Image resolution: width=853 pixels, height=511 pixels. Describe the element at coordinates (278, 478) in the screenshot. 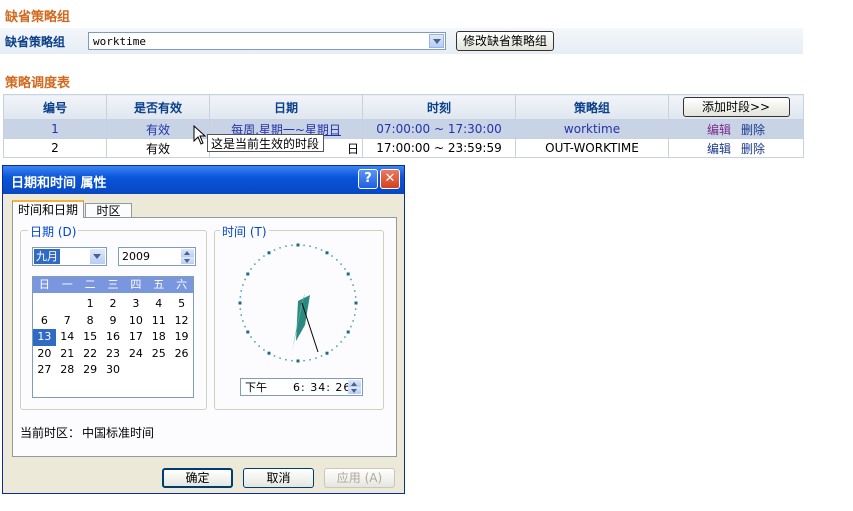

I see `cancel-button: 取消` at that location.